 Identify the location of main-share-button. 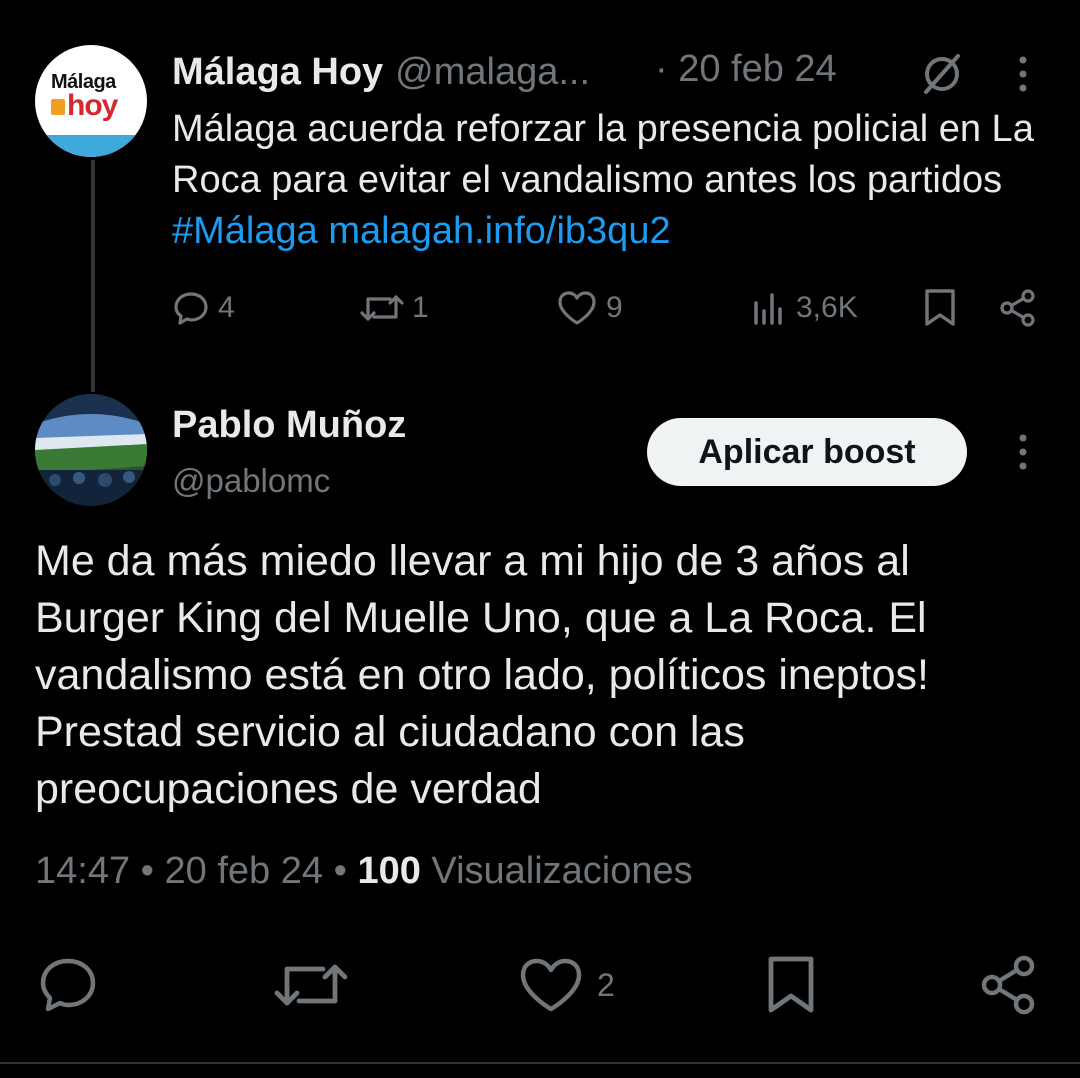
(1009, 985).